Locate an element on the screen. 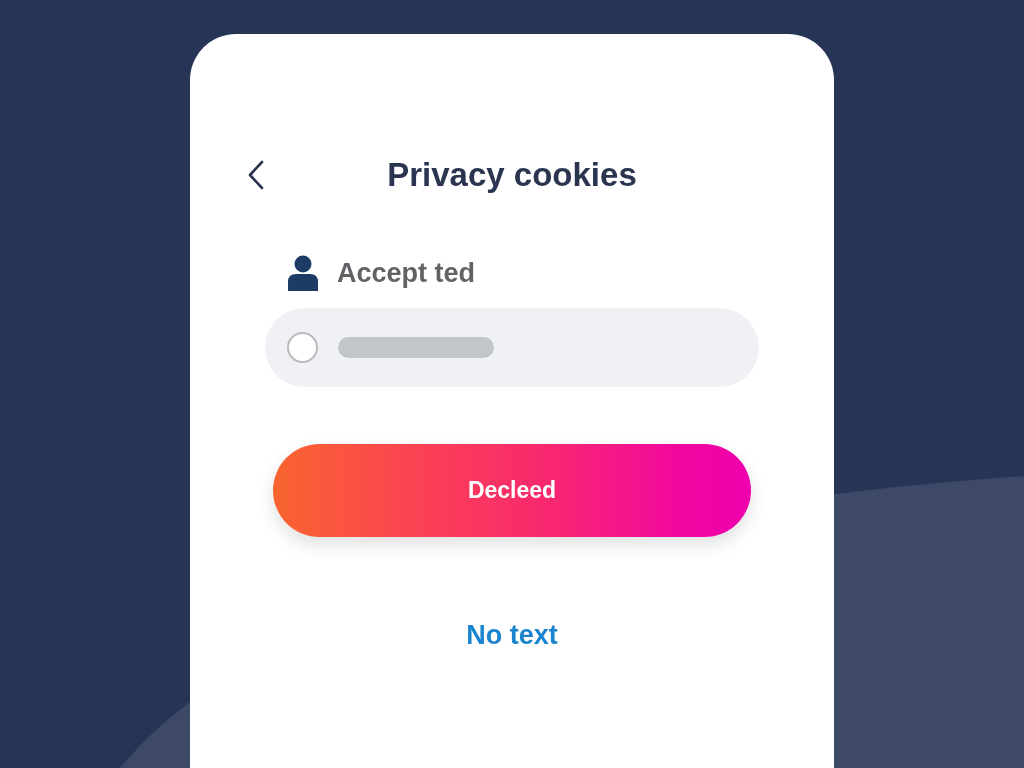 Image resolution: width=1024 pixels, height=768 pixels. radio-button is located at coordinates (302, 347).